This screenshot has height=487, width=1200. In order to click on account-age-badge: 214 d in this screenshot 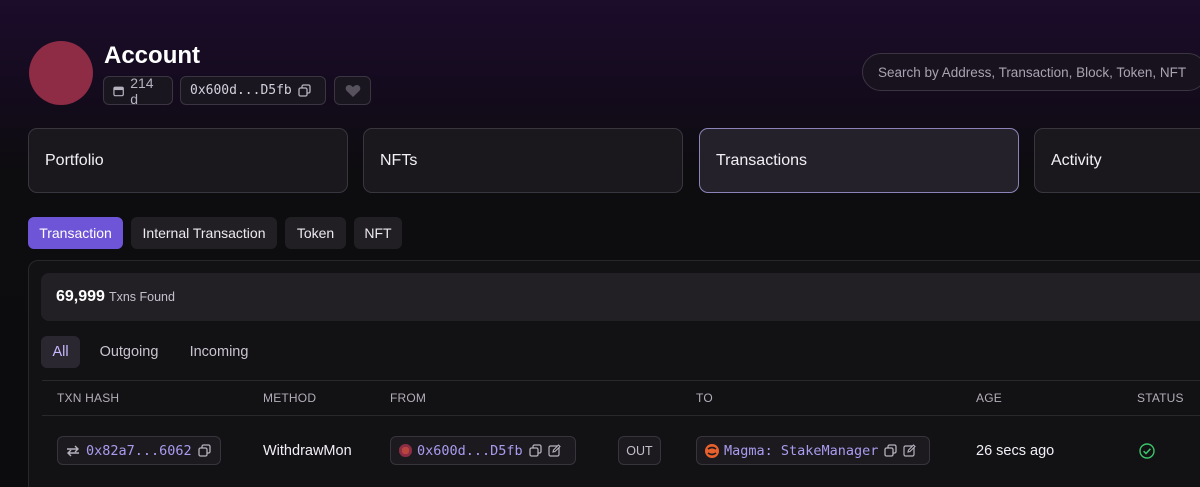, I will do `click(138, 90)`.